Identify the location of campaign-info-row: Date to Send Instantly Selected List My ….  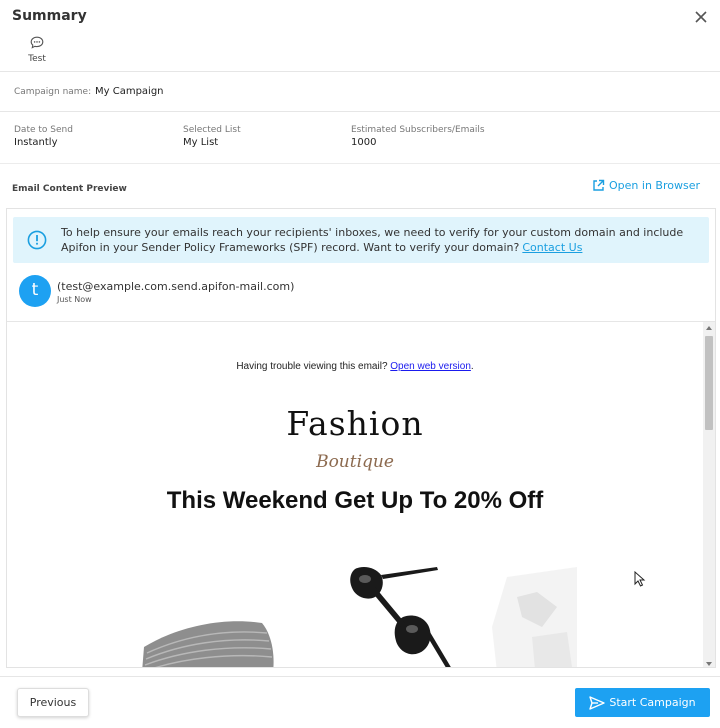
(360, 138).